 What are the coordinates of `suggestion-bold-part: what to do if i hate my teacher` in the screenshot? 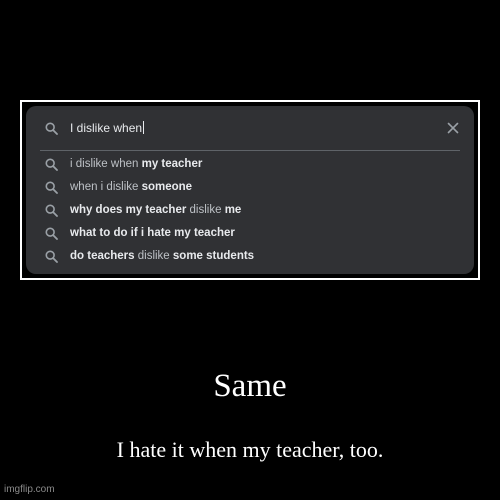 It's located at (152, 233).